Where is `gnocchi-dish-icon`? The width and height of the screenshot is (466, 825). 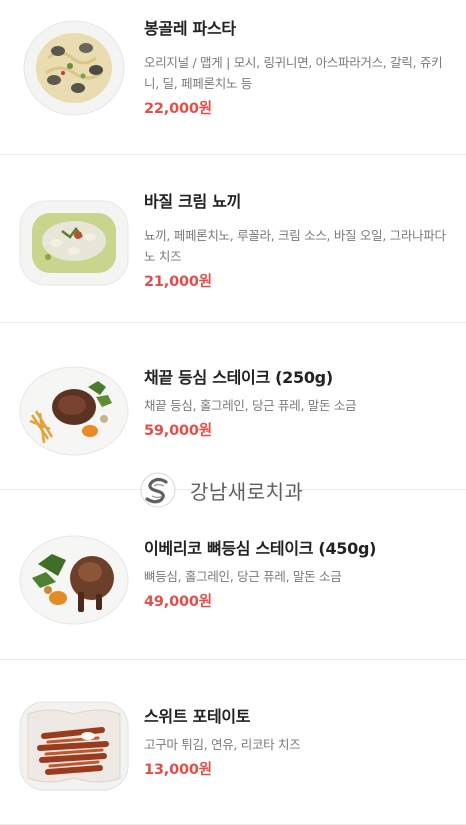 gnocchi-dish-icon is located at coordinates (74, 243).